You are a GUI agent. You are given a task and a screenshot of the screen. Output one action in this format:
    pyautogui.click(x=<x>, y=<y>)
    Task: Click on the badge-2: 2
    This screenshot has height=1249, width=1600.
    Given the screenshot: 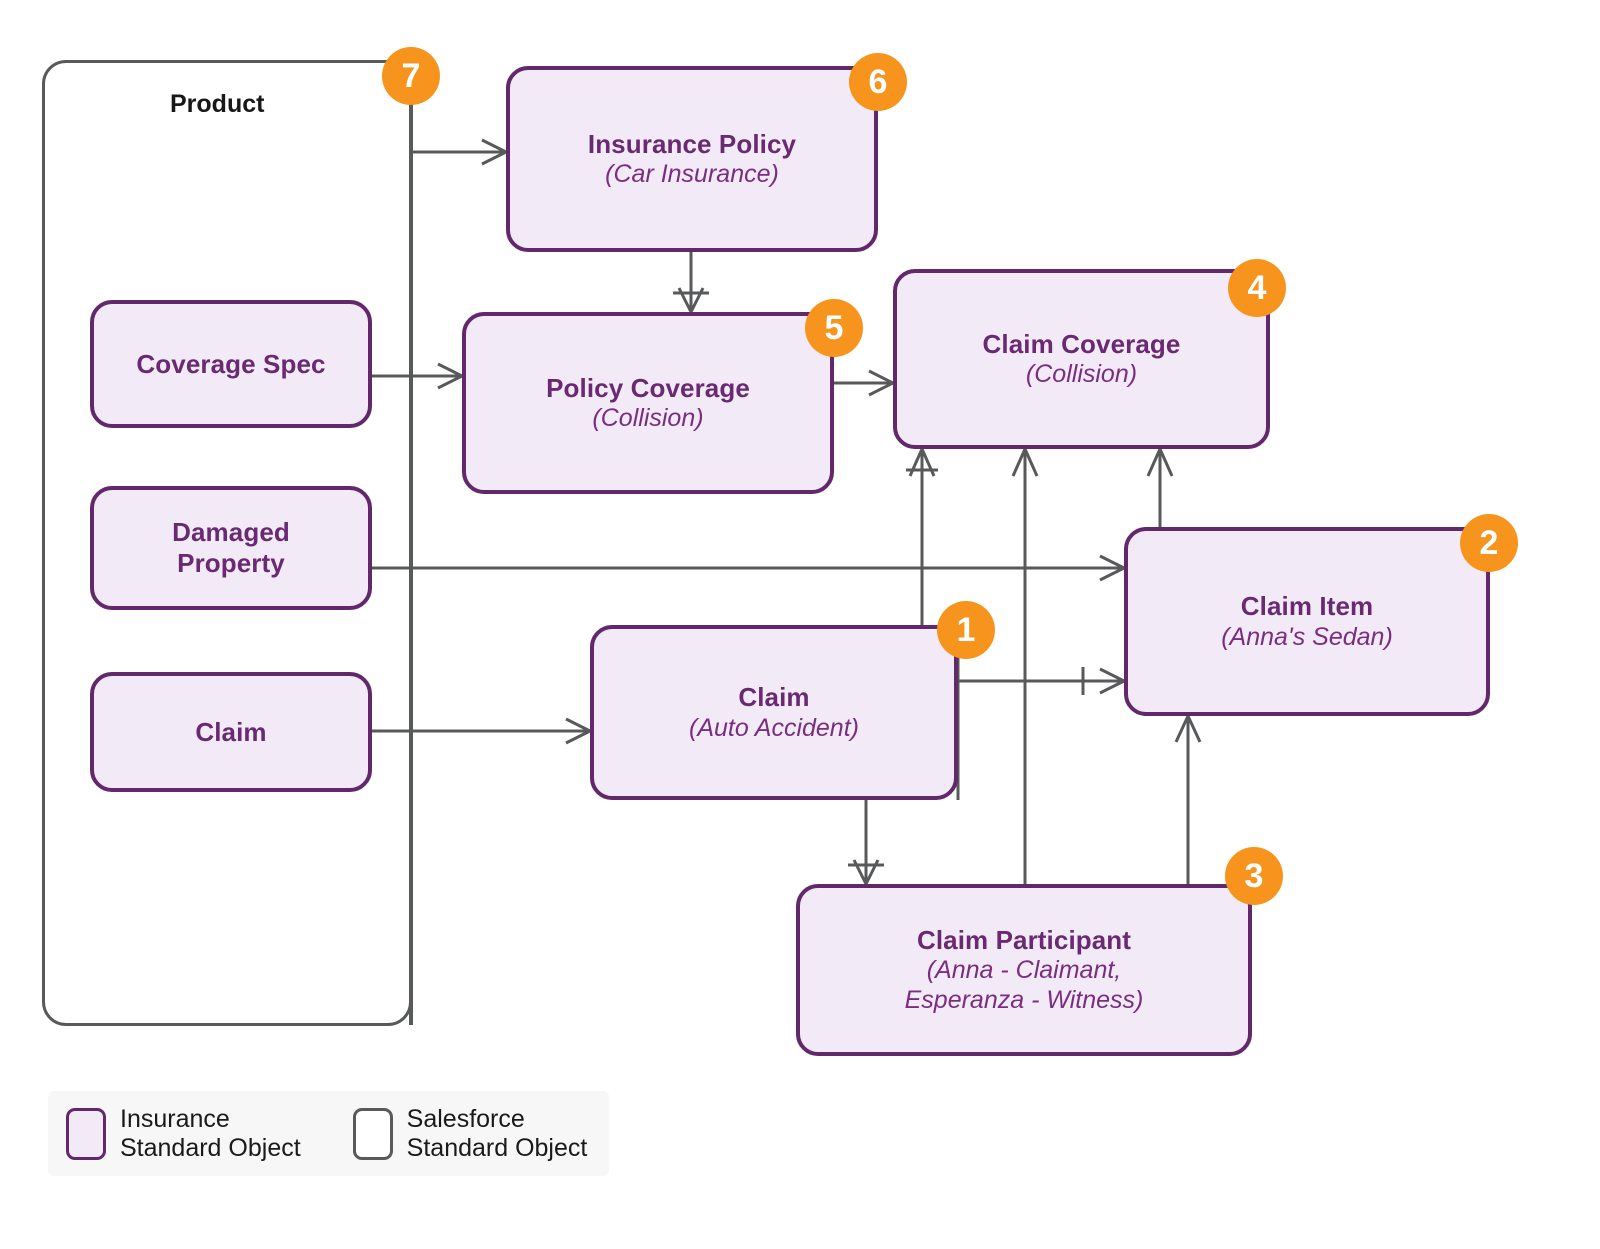 What is the action you would take?
    pyautogui.click(x=1489, y=543)
    